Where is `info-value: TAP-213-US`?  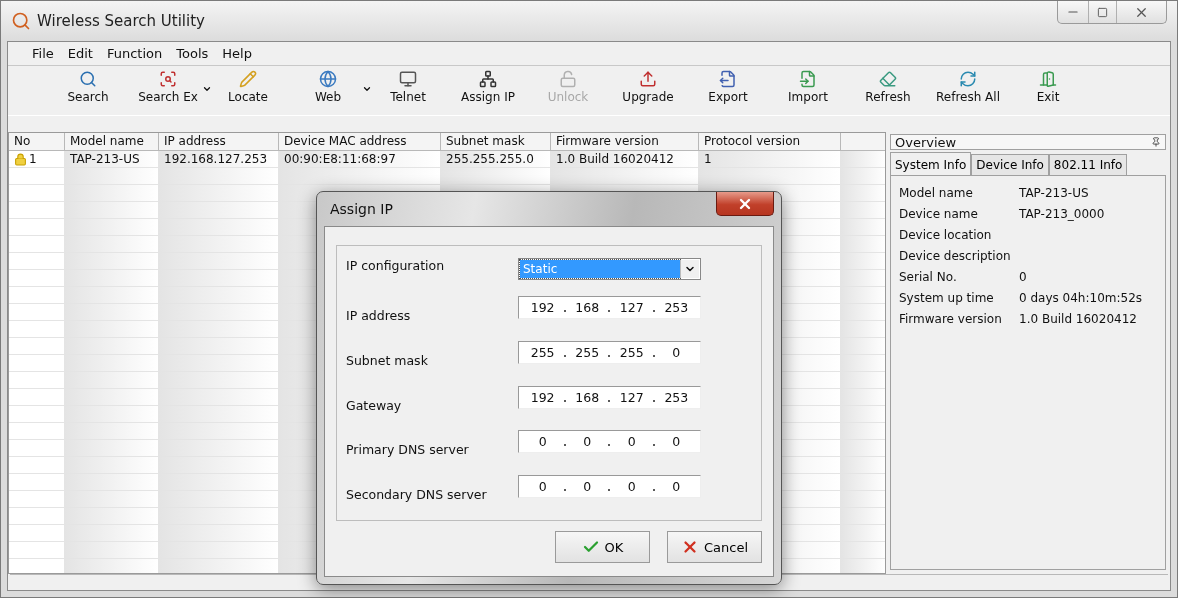
info-value: TAP-213-US is located at coordinates (1054, 193).